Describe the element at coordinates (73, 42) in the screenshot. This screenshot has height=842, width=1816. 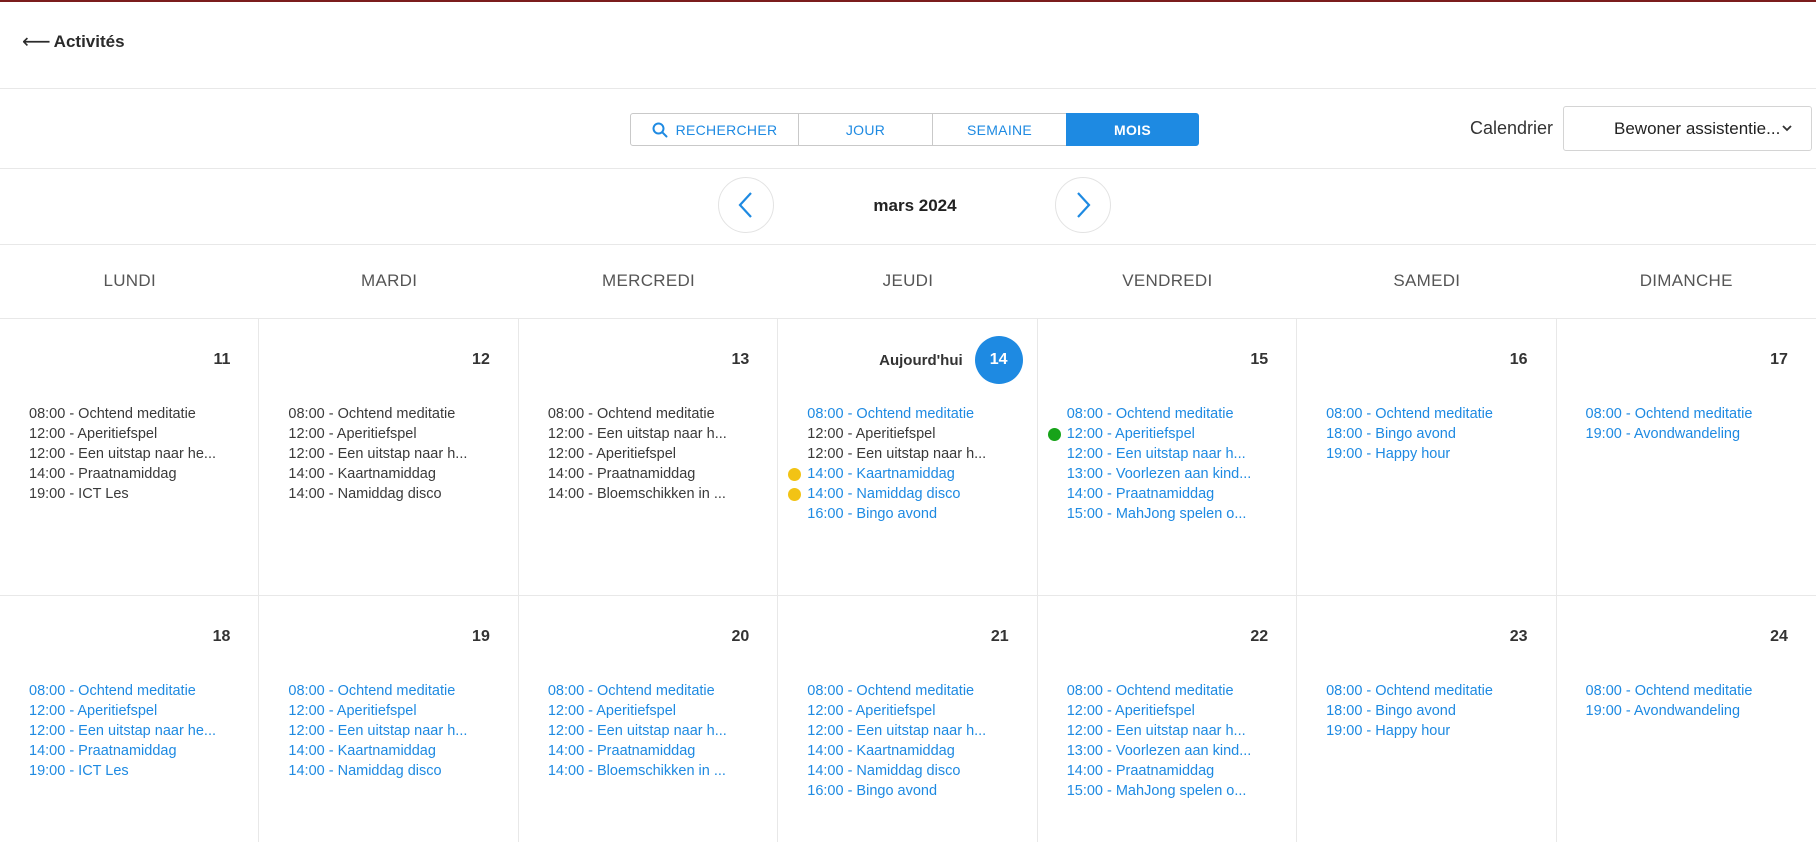
I see `back-link: ⟵ Activités` at that location.